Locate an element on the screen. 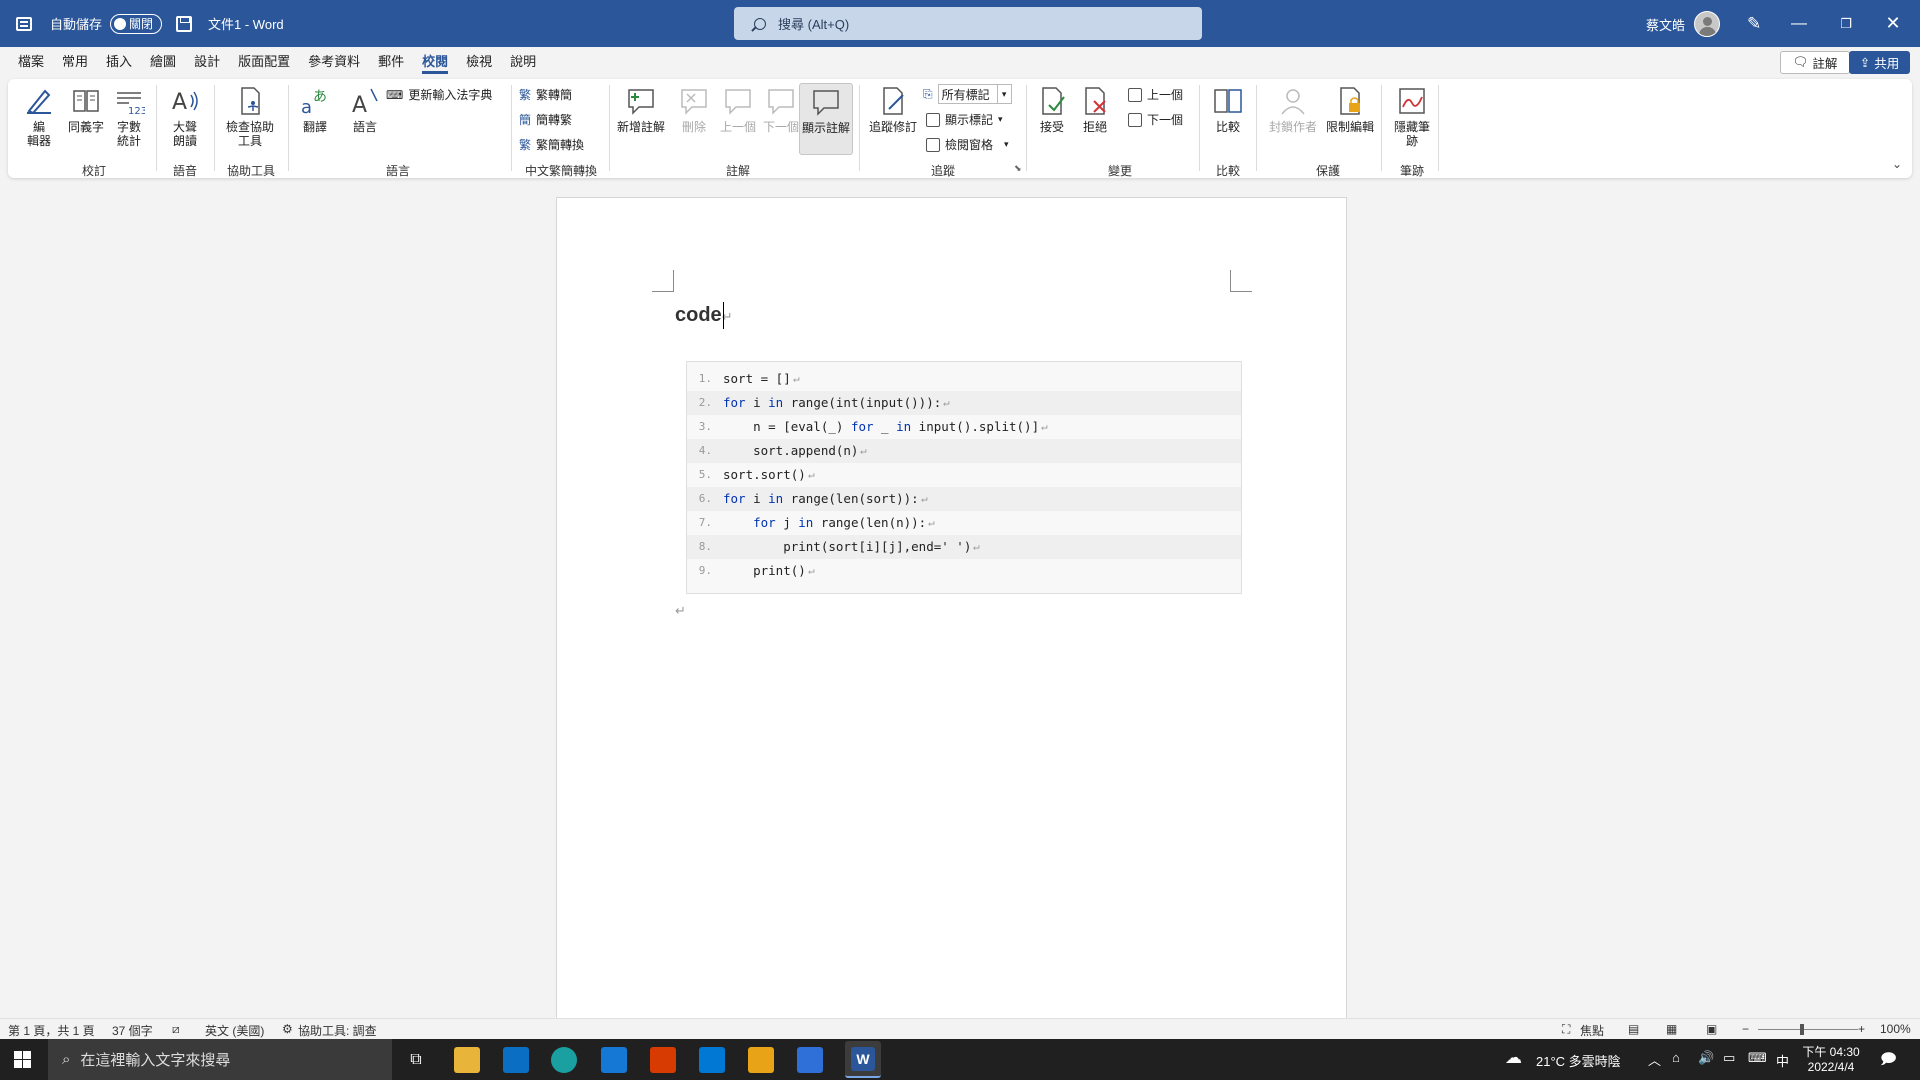 This screenshot has width=1920, height=1080. word-count: 37 個字 is located at coordinates (132, 1030).